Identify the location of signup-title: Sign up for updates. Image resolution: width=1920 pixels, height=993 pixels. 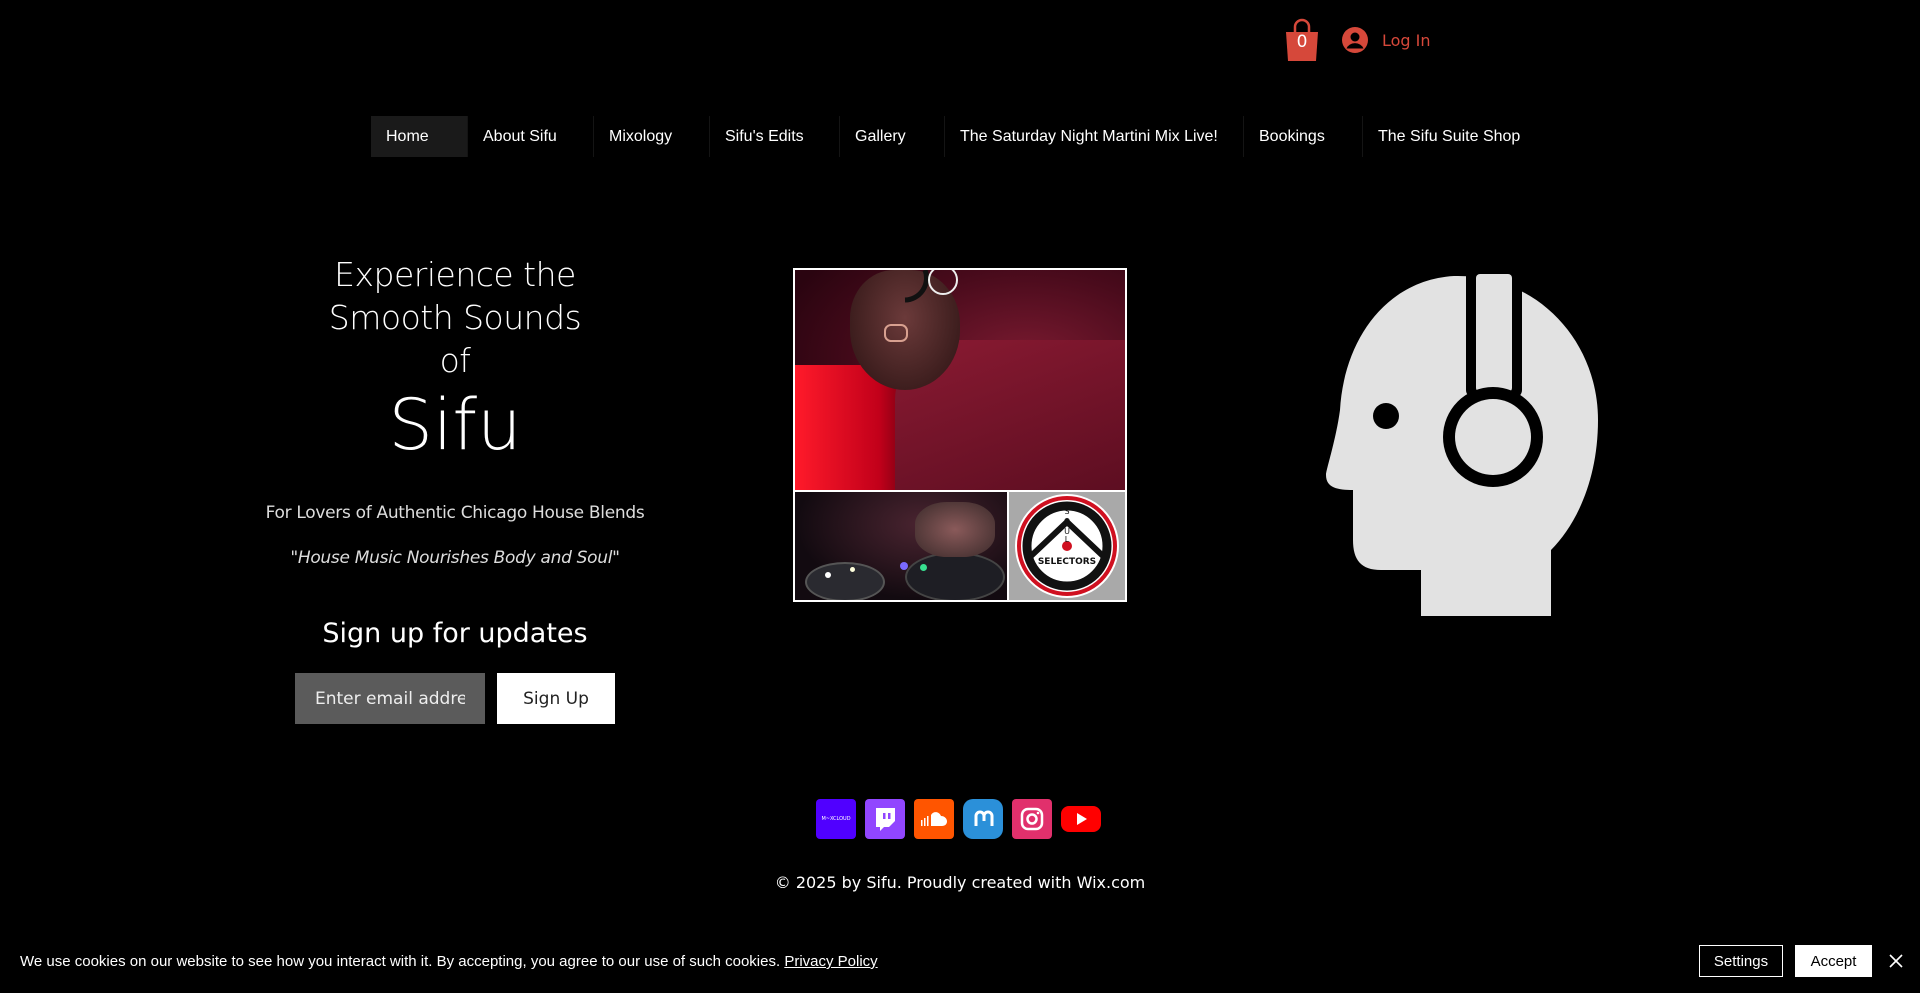
(455, 633).